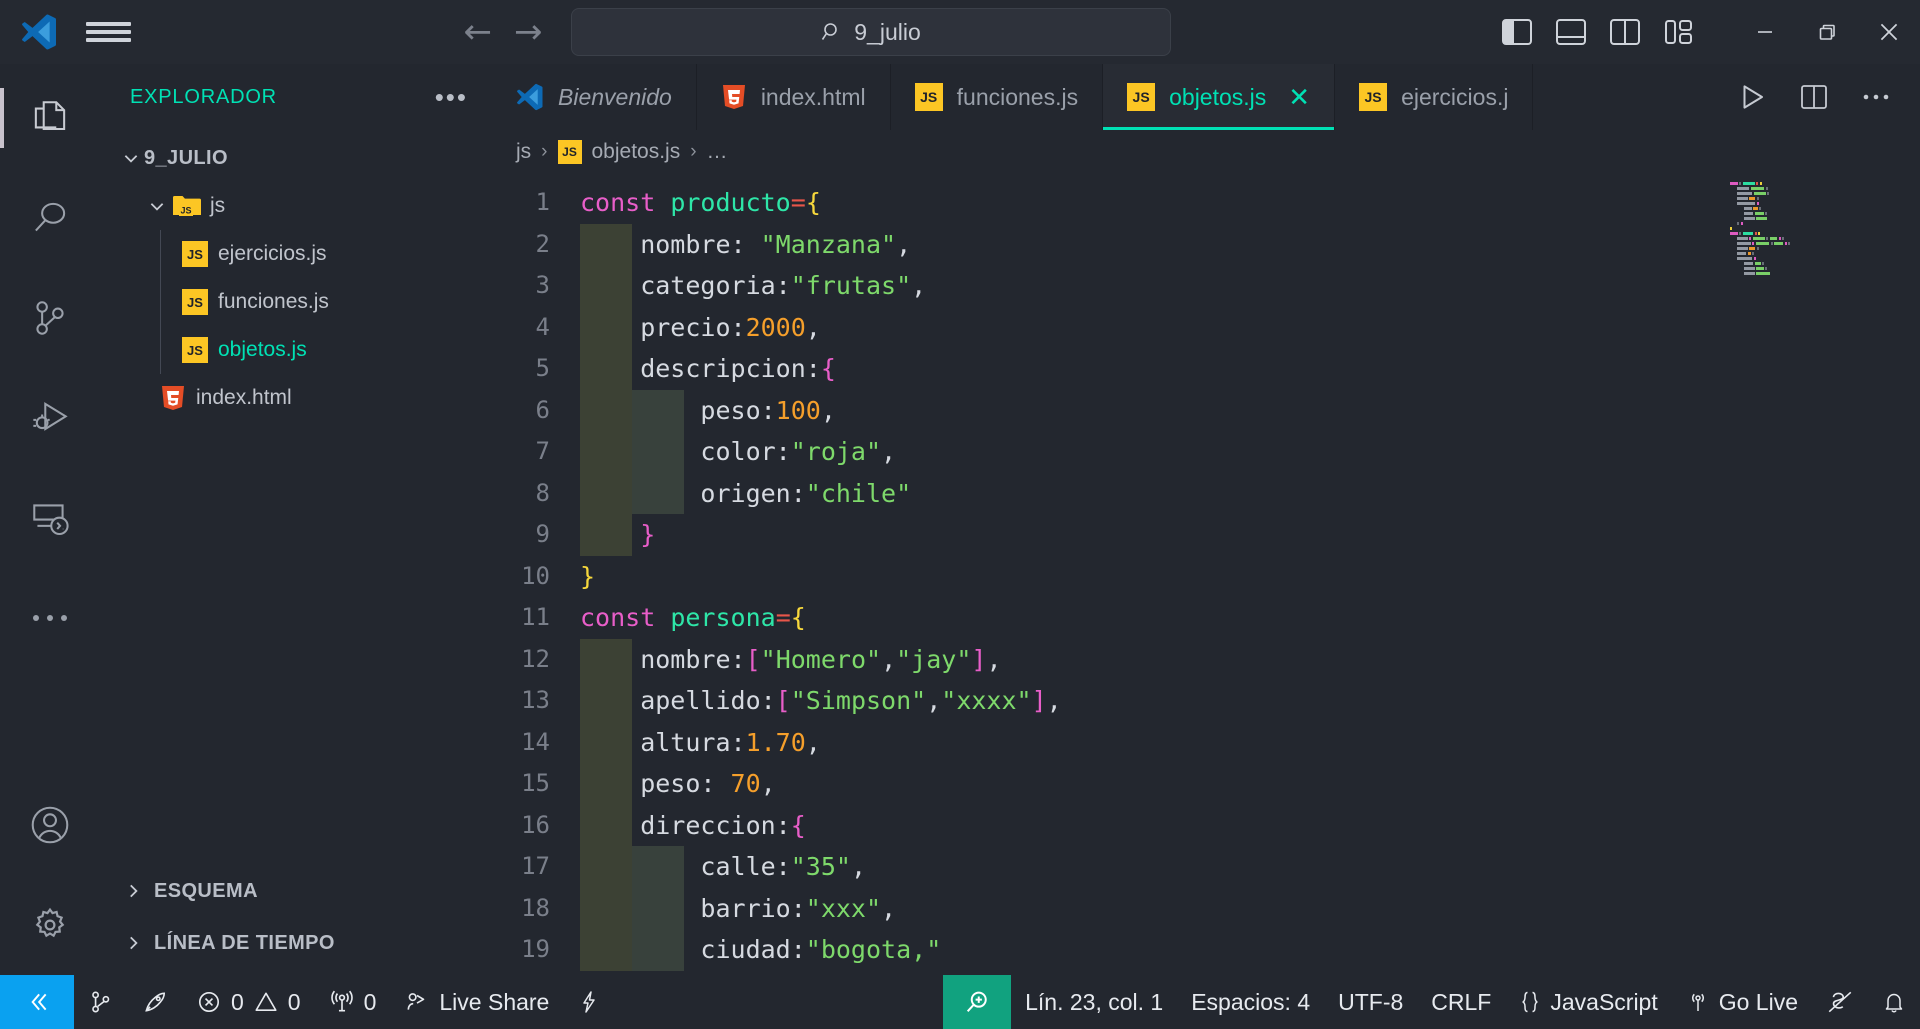 The height and width of the screenshot is (1029, 1920). What do you see at coordinates (528, 32) in the screenshot?
I see `arrow-right-icon: →` at bounding box center [528, 32].